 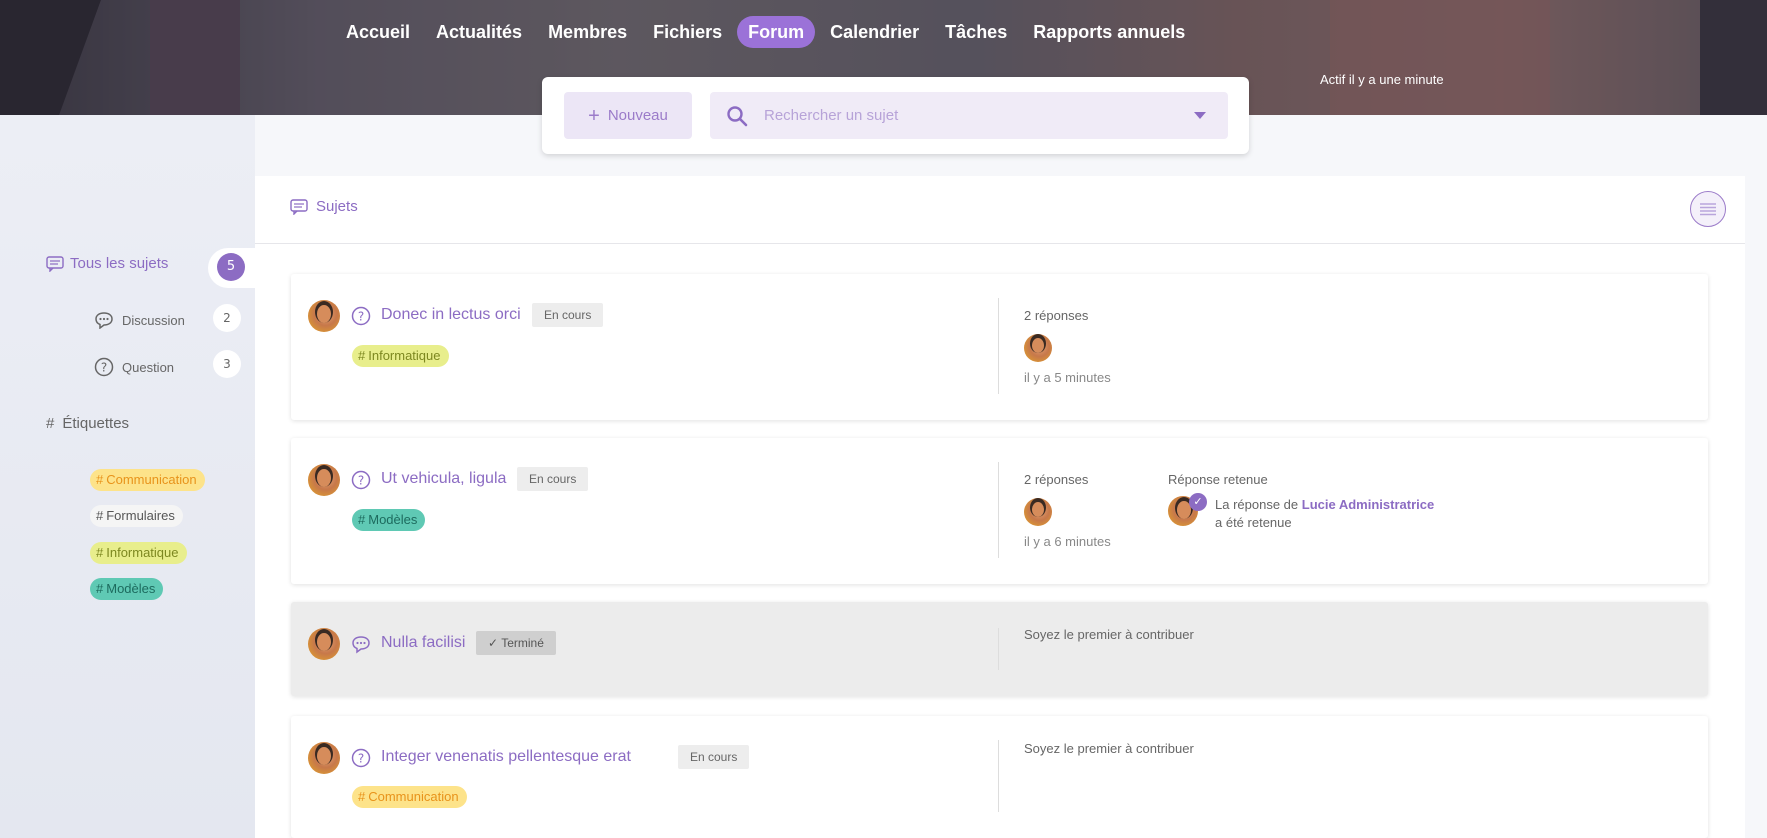 I want to click on caret-down-icon, so click(x=1200, y=115).